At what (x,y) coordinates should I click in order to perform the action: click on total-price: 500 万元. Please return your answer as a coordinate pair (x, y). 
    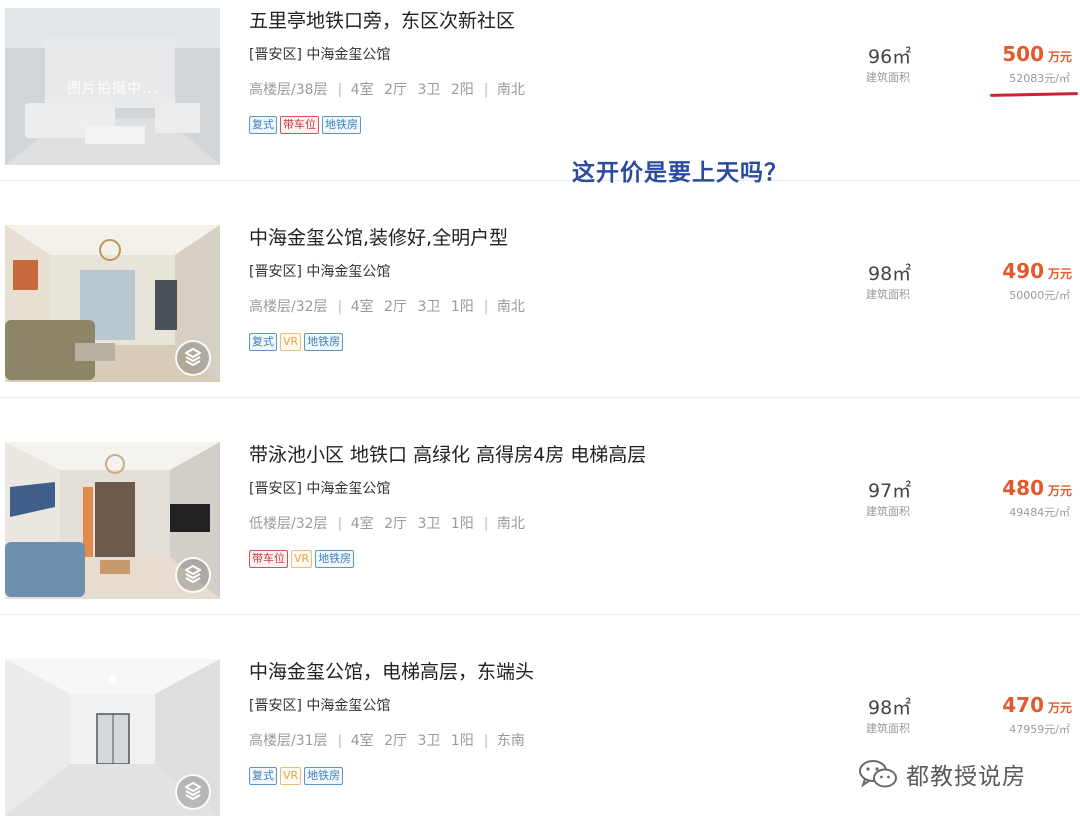
    Looking at the image, I should click on (1037, 54).